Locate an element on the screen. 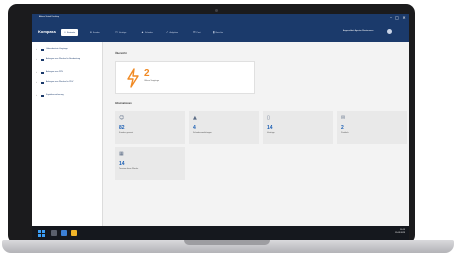  sidebar-item-wechsel-bearbeitung: › Anfragen zum Wechsel in Bearbeitung is located at coordinates (68, 62).